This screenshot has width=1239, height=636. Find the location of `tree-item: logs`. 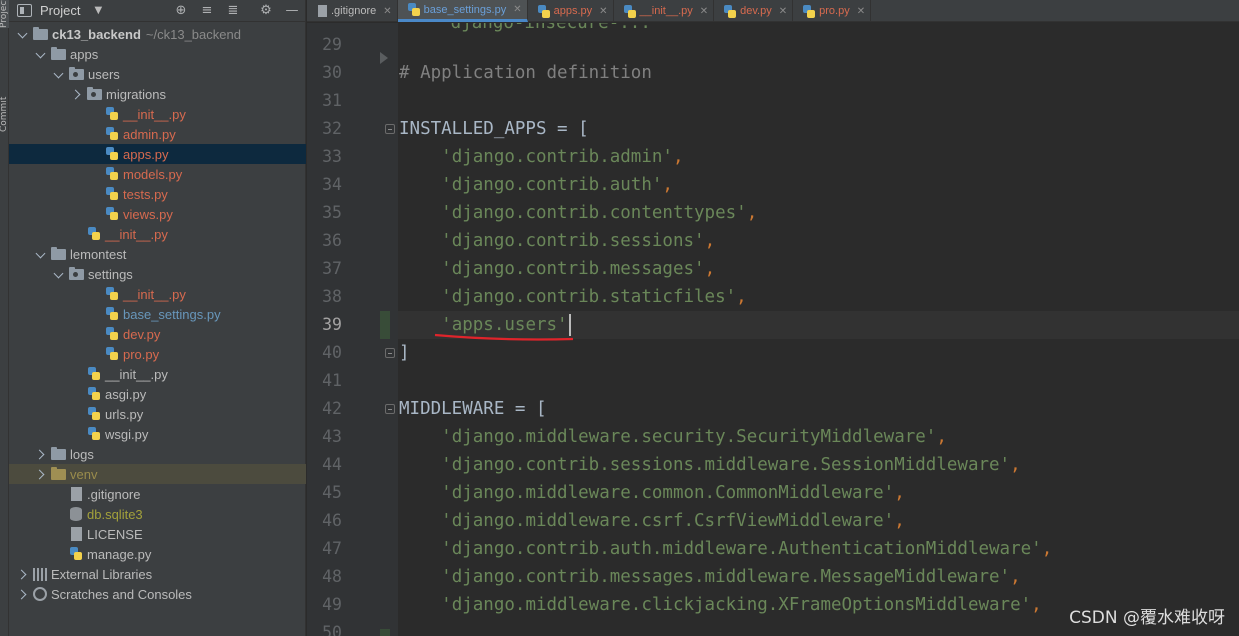

tree-item: logs is located at coordinates (157, 454).